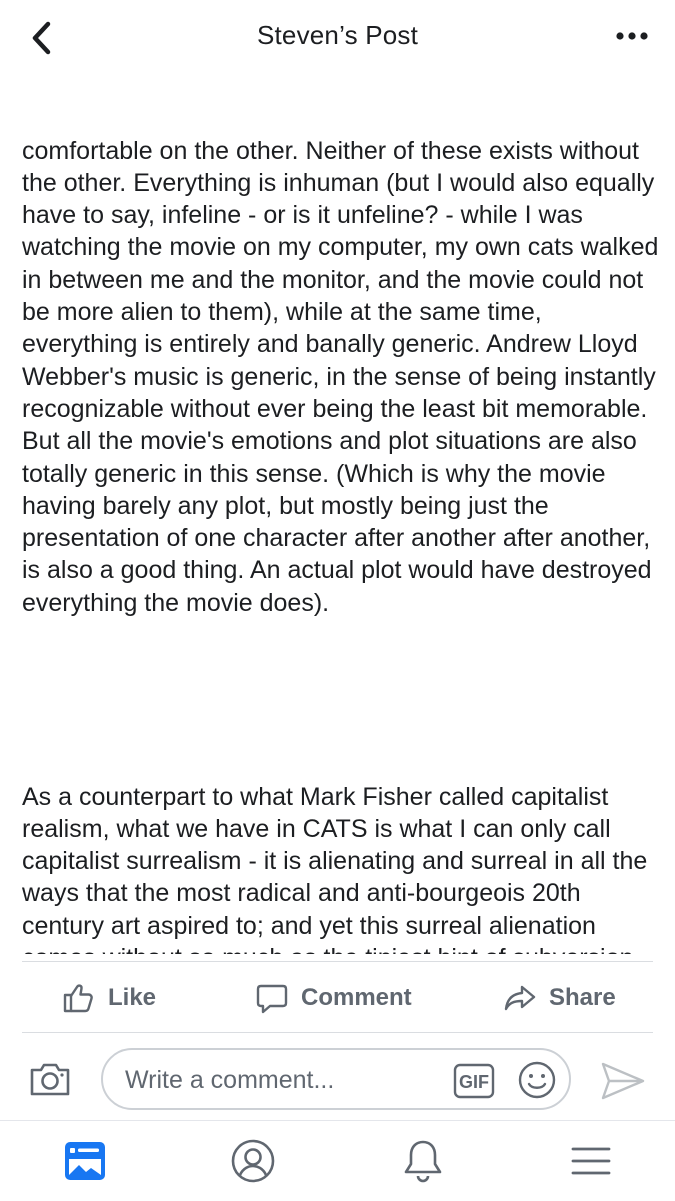  I want to click on comment-composer: GIF, so click(337, 1080).